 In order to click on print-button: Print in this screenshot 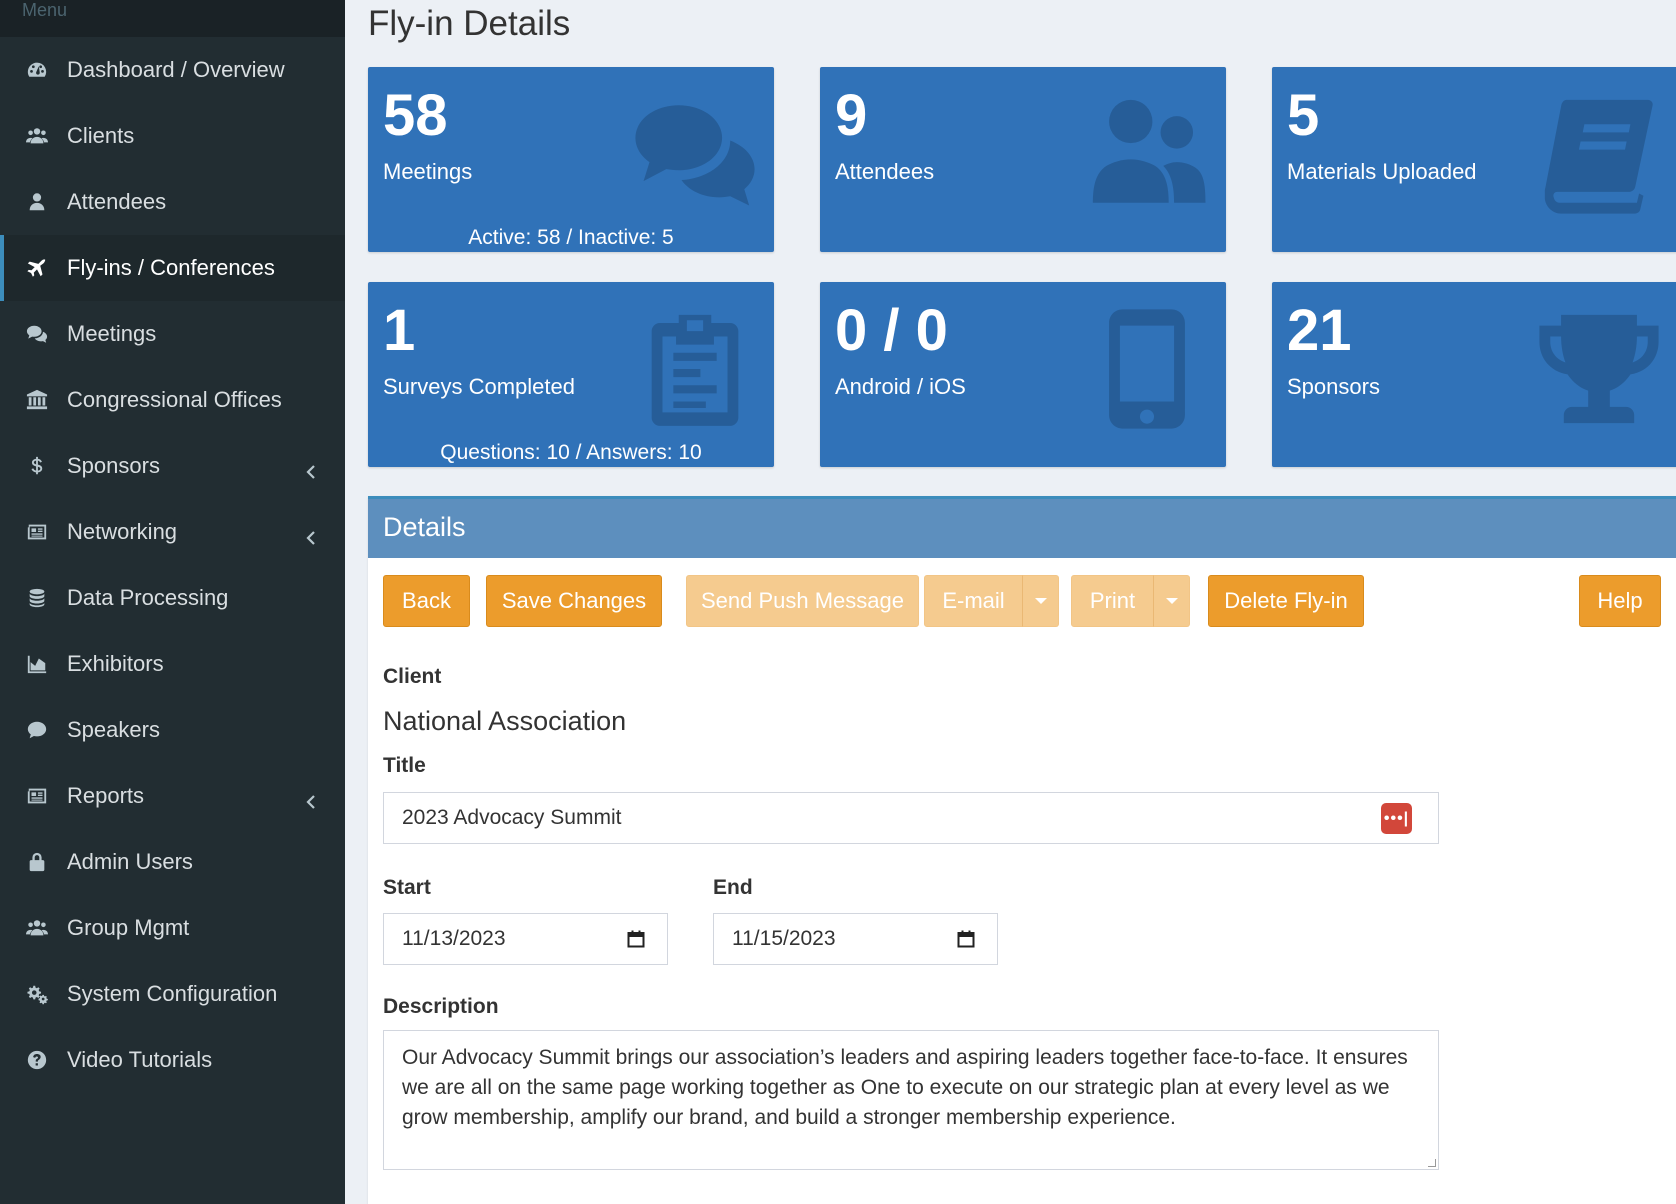, I will do `click(1112, 601)`.